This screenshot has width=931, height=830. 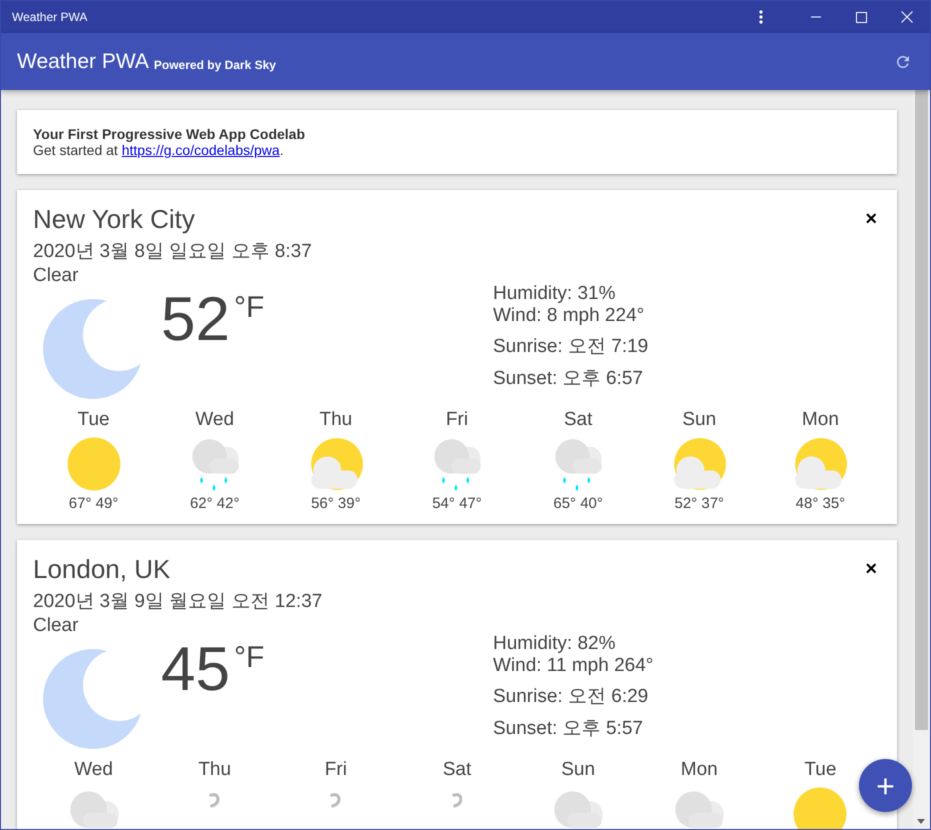 I want to click on scroll-down-icon, so click(x=921, y=821).